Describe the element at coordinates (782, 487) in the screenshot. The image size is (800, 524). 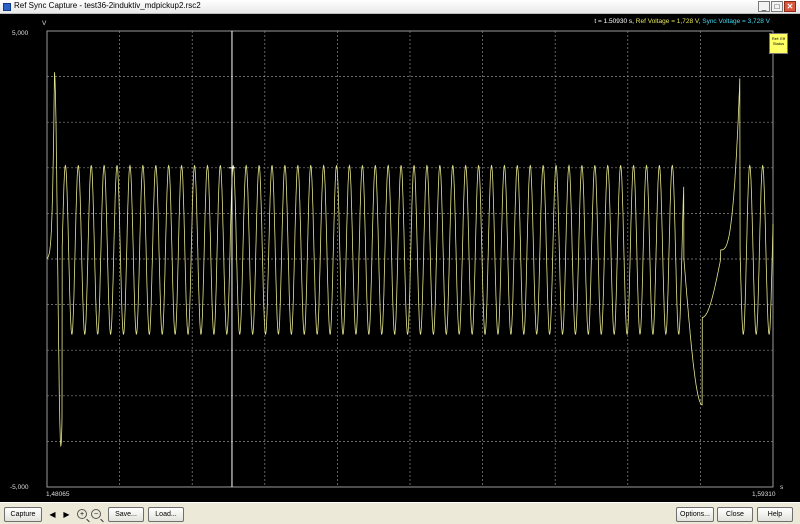
I see `x-axis-unit: s` at that location.